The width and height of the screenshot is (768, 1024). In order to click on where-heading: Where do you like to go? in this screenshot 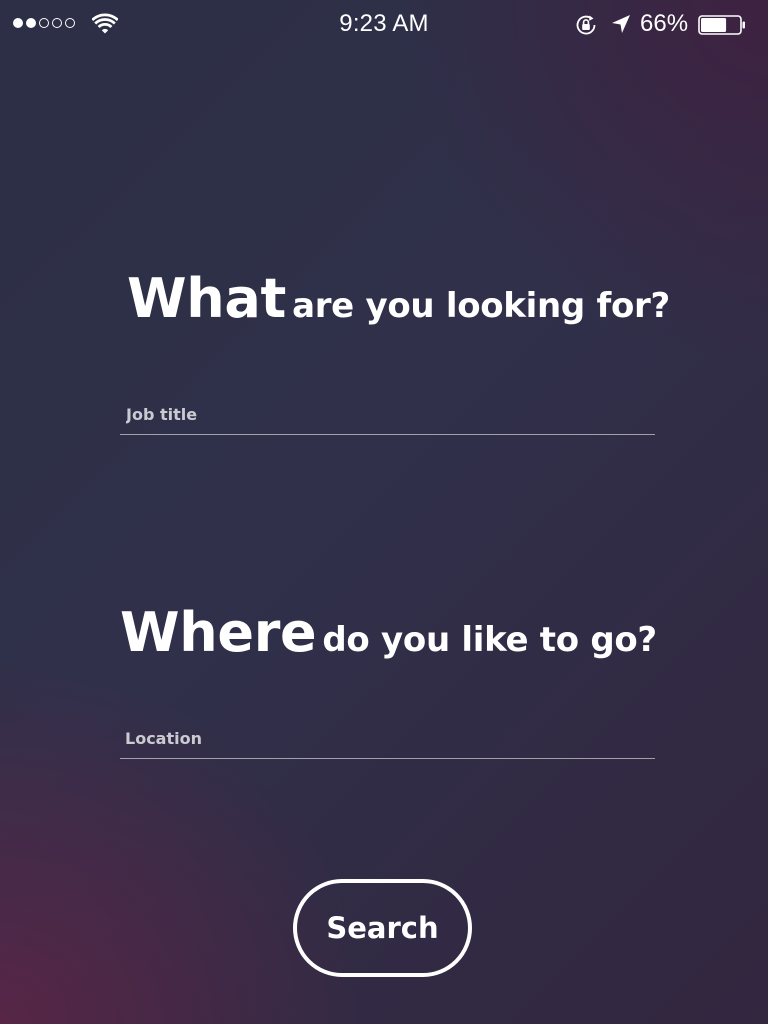, I will do `click(388, 633)`.